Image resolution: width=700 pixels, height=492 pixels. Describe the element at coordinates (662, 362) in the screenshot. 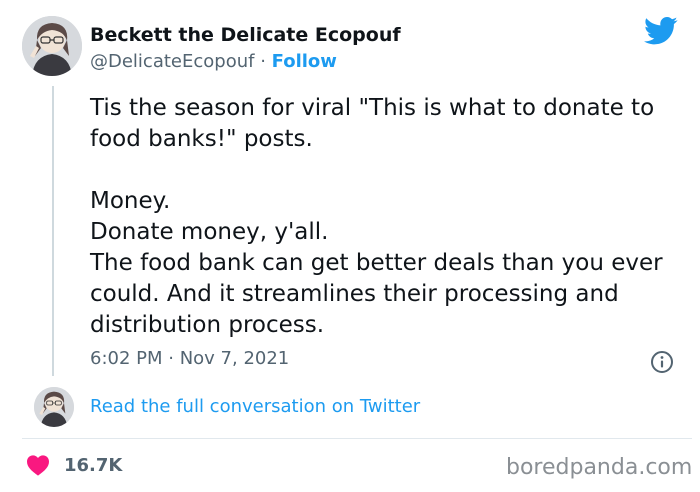

I see `info-icon` at that location.